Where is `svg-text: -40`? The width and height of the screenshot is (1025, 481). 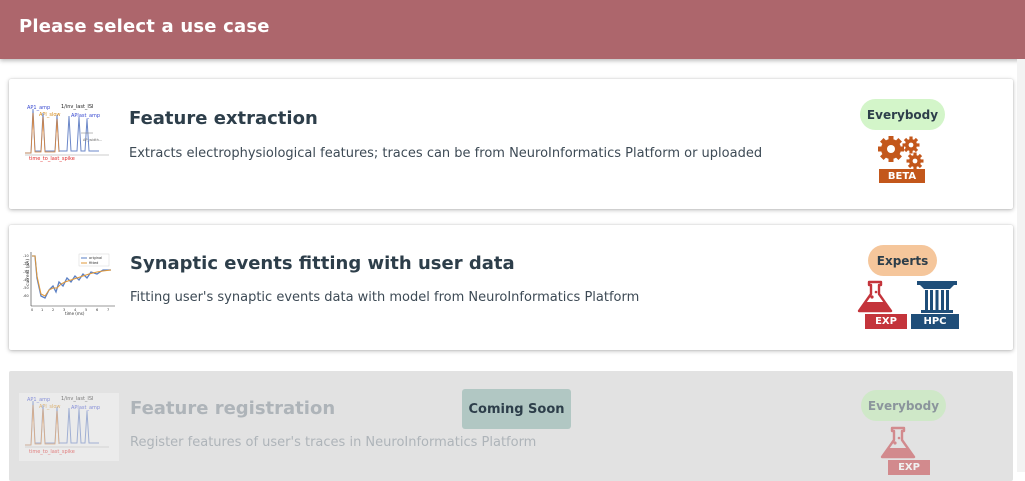
svg-text: -40 is located at coordinates (26, 280).